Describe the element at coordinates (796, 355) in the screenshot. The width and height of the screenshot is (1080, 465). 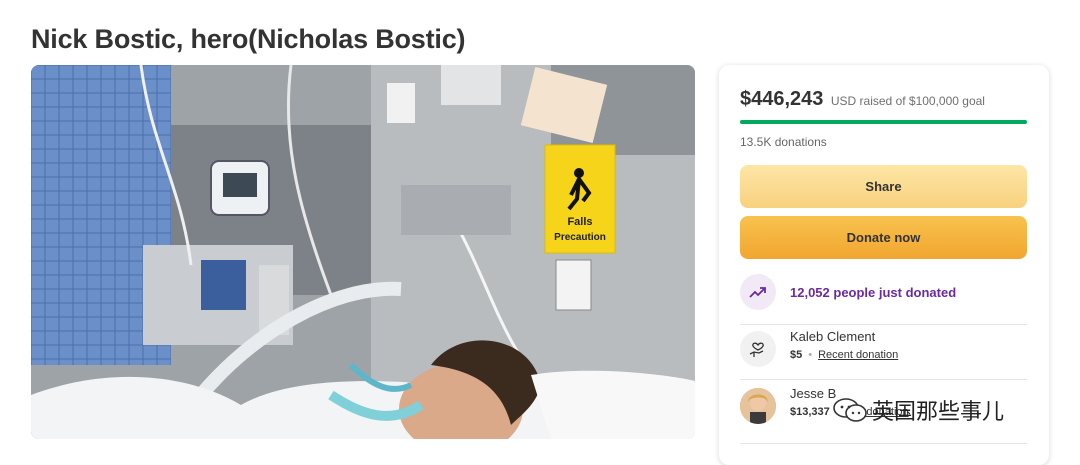
I see `donor-amount: $5` at that location.